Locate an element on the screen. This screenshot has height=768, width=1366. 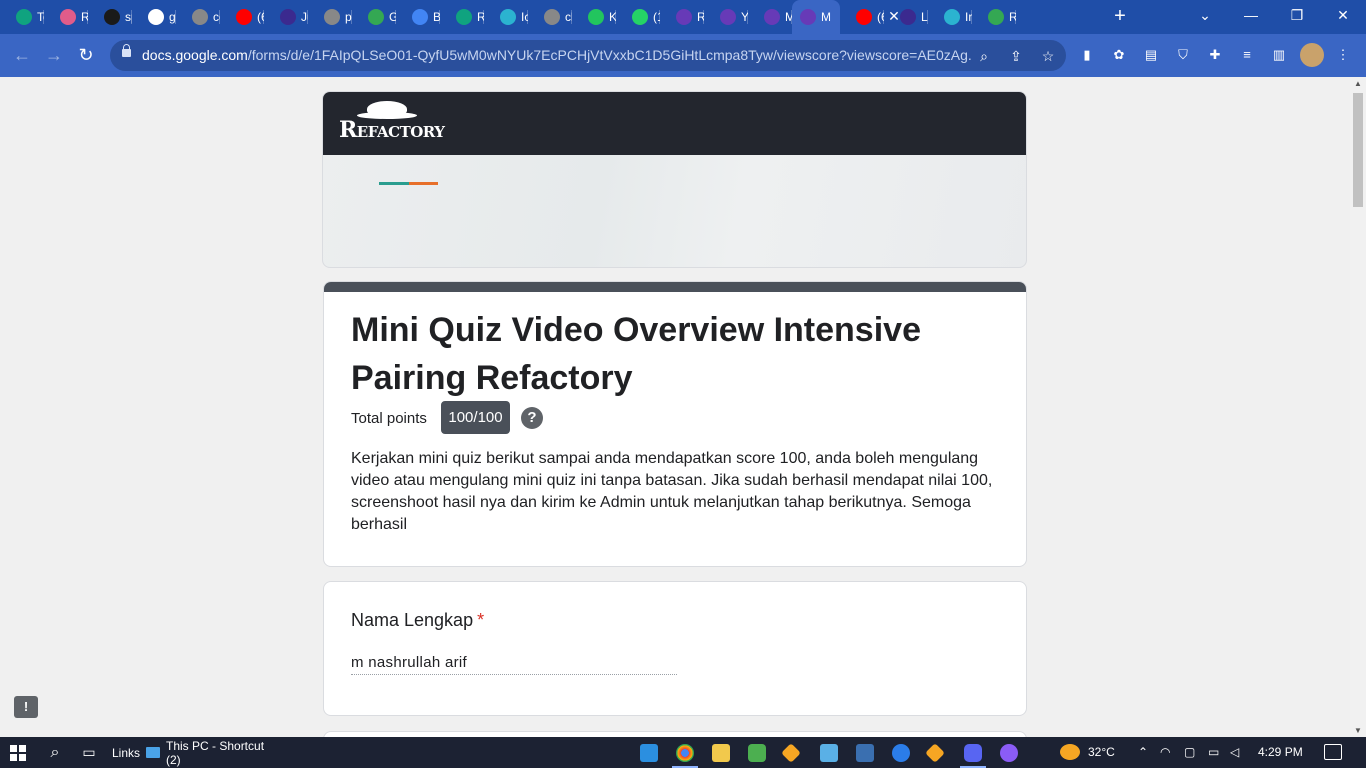
safari-compass-icon is located at coordinates (901, 753).